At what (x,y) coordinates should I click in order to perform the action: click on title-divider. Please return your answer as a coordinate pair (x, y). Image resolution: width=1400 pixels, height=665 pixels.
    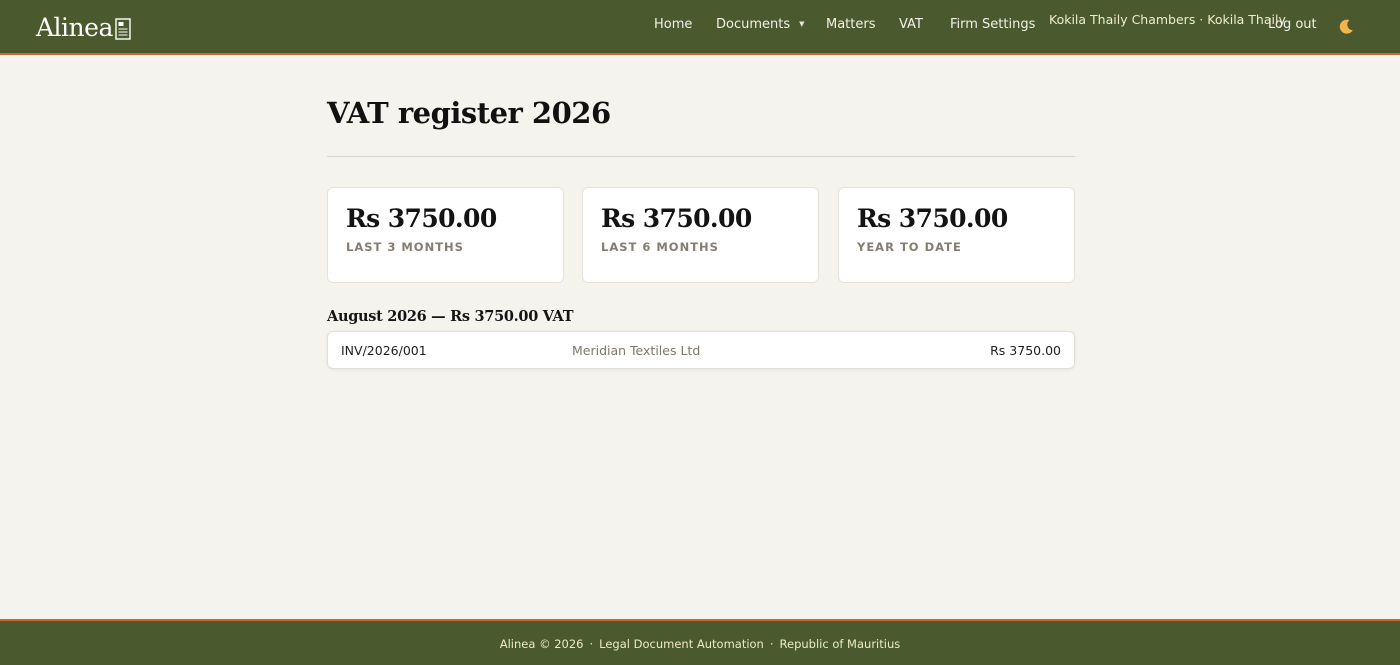
    Looking at the image, I should click on (701, 156).